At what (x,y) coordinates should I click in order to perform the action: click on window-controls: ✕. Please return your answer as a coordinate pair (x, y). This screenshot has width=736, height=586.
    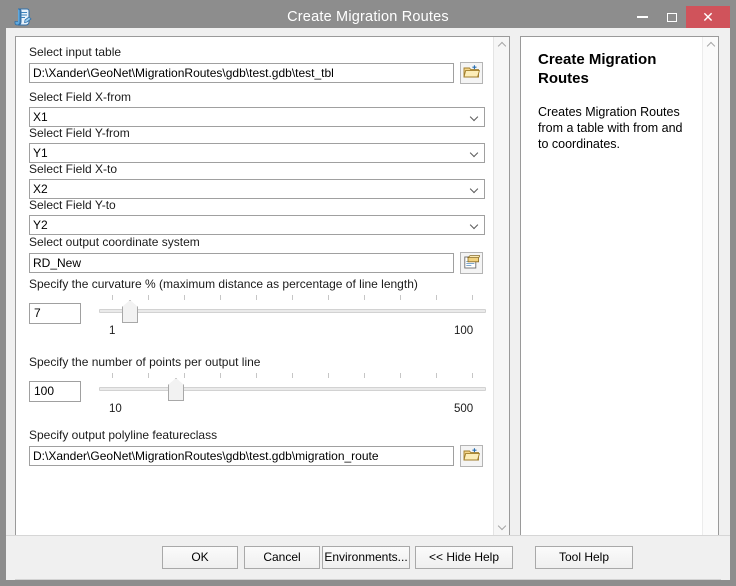
    Looking at the image, I should click on (679, 17).